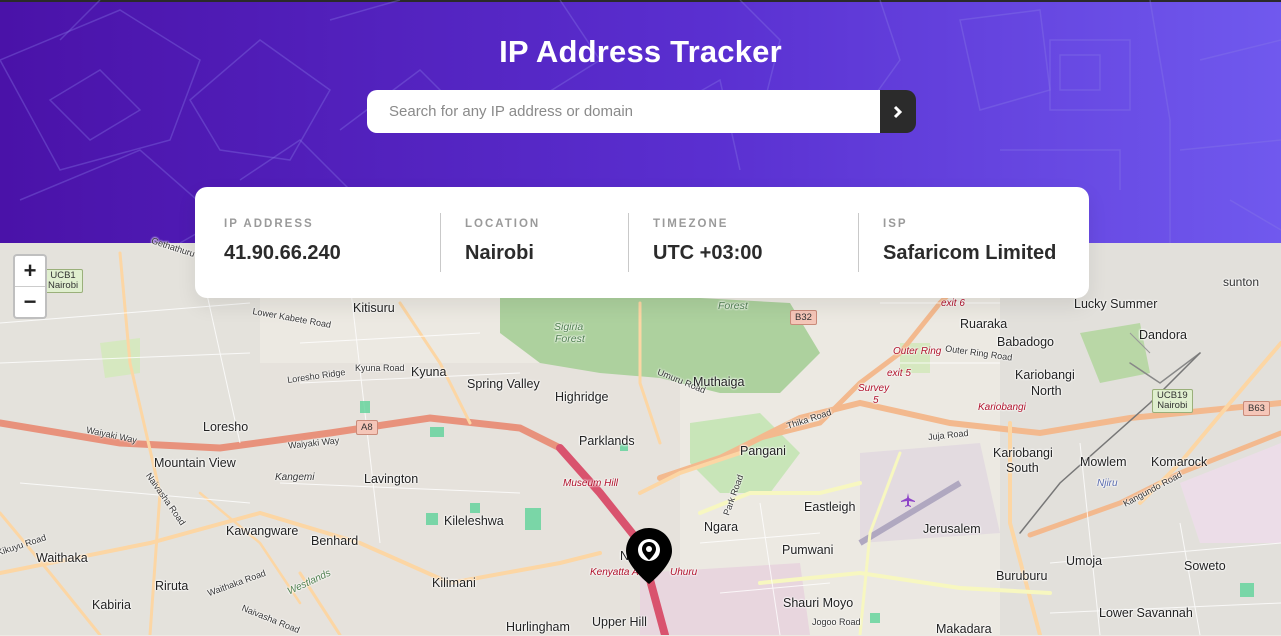 Image resolution: width=1281 pixels, height=636 pixels. I want to click on map-label: Waithaka, so click(62, 558).